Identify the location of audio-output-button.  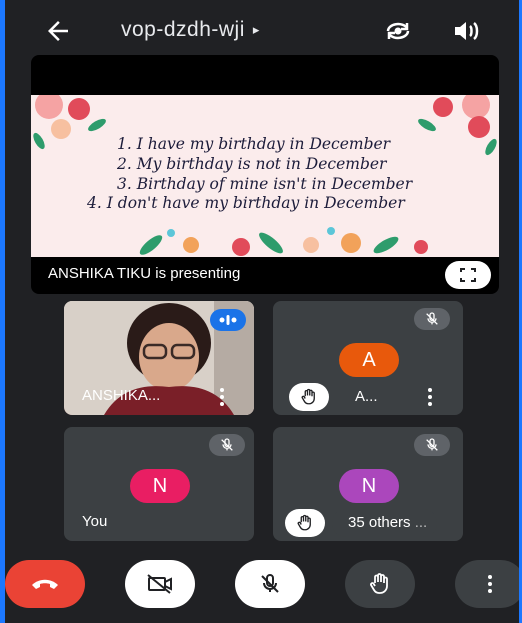
(466, 33).